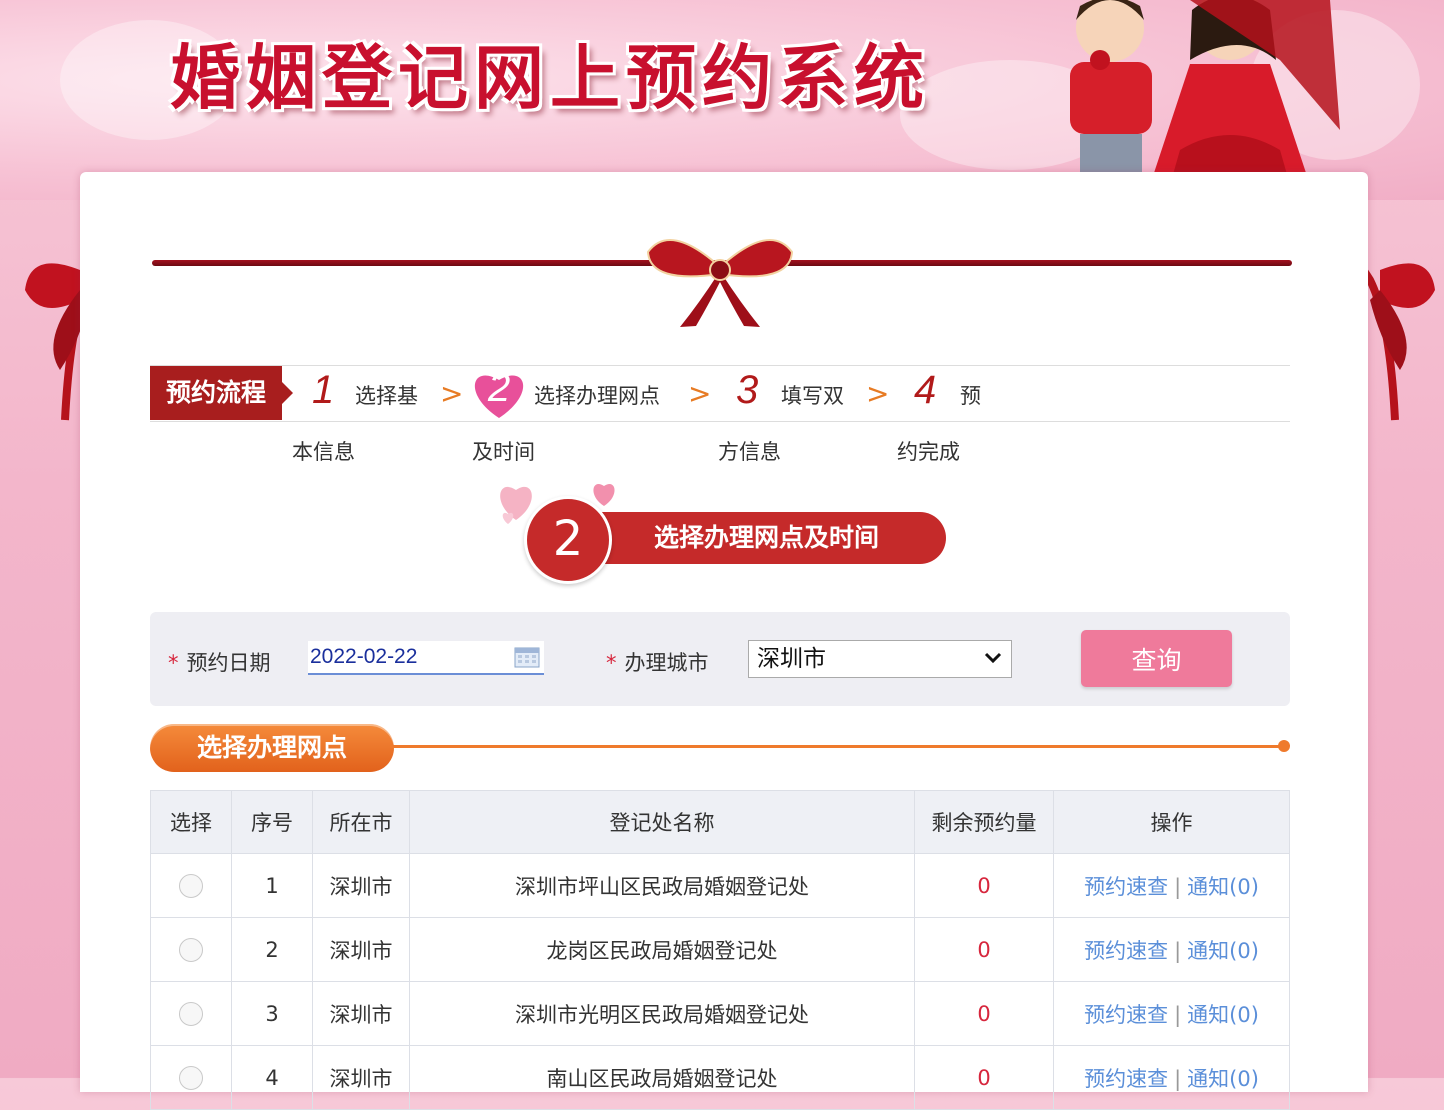 The image size is (1444, 1110). What do you see at coordinates (361, 822) in the screenshot?
I see `col-city: 所在市` at bounding box center [361, 822].